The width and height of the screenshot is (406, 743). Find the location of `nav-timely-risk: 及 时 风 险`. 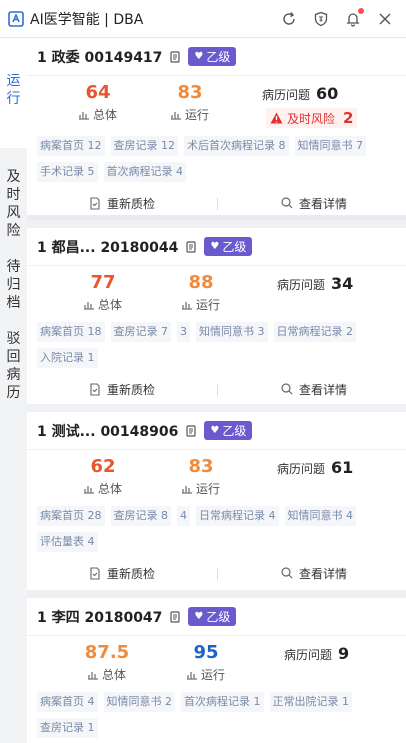

nav-timely-risk: 及 时 风 险 is located at coordinates (13, 200).